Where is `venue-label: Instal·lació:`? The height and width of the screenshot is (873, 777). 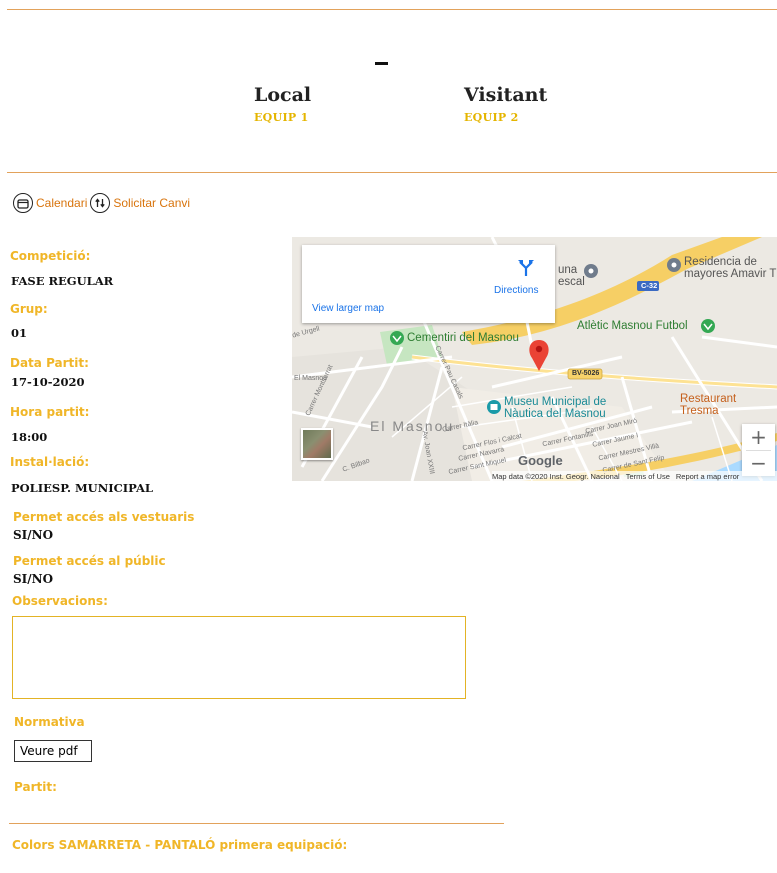 venue-label: Instal·lació: is located at coordinates (50, 462).